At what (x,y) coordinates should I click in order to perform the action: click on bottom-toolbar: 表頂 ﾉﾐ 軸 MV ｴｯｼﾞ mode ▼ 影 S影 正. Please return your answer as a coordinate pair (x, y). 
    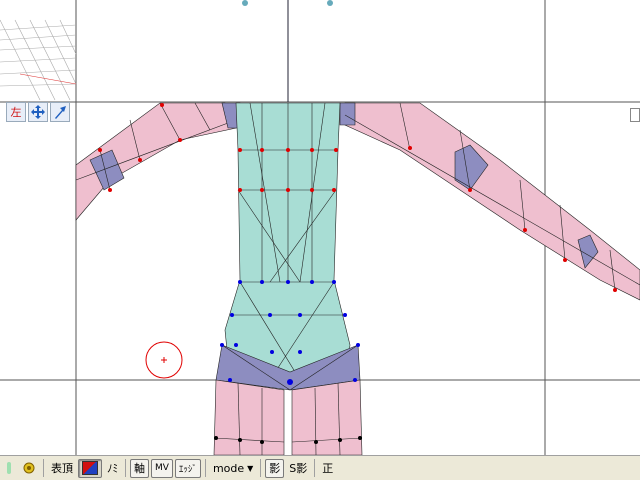
    Looking at the image, I should click on (320, 467).